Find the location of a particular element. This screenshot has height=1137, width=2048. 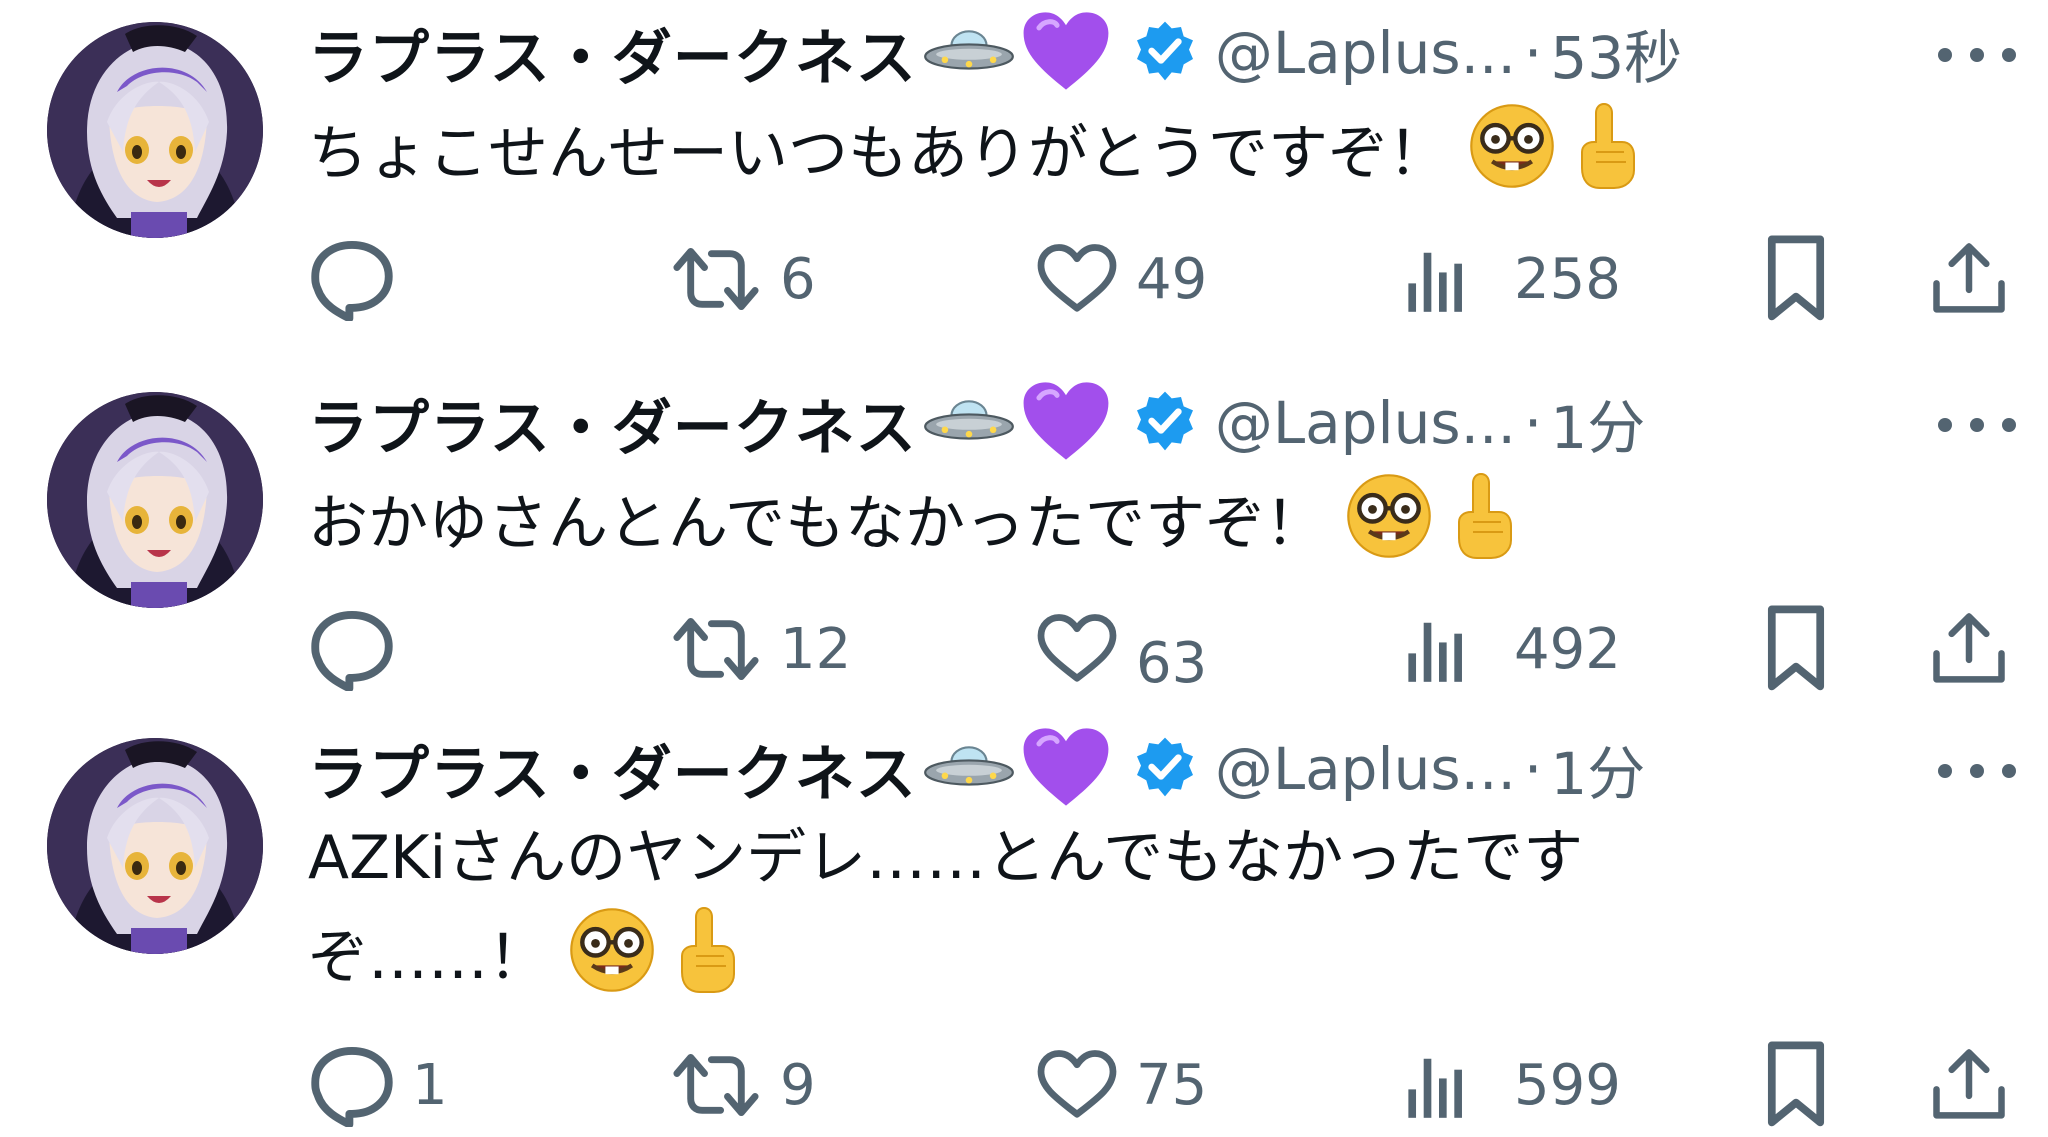

reply-button: 1 is located at coordinates (379, 1085).